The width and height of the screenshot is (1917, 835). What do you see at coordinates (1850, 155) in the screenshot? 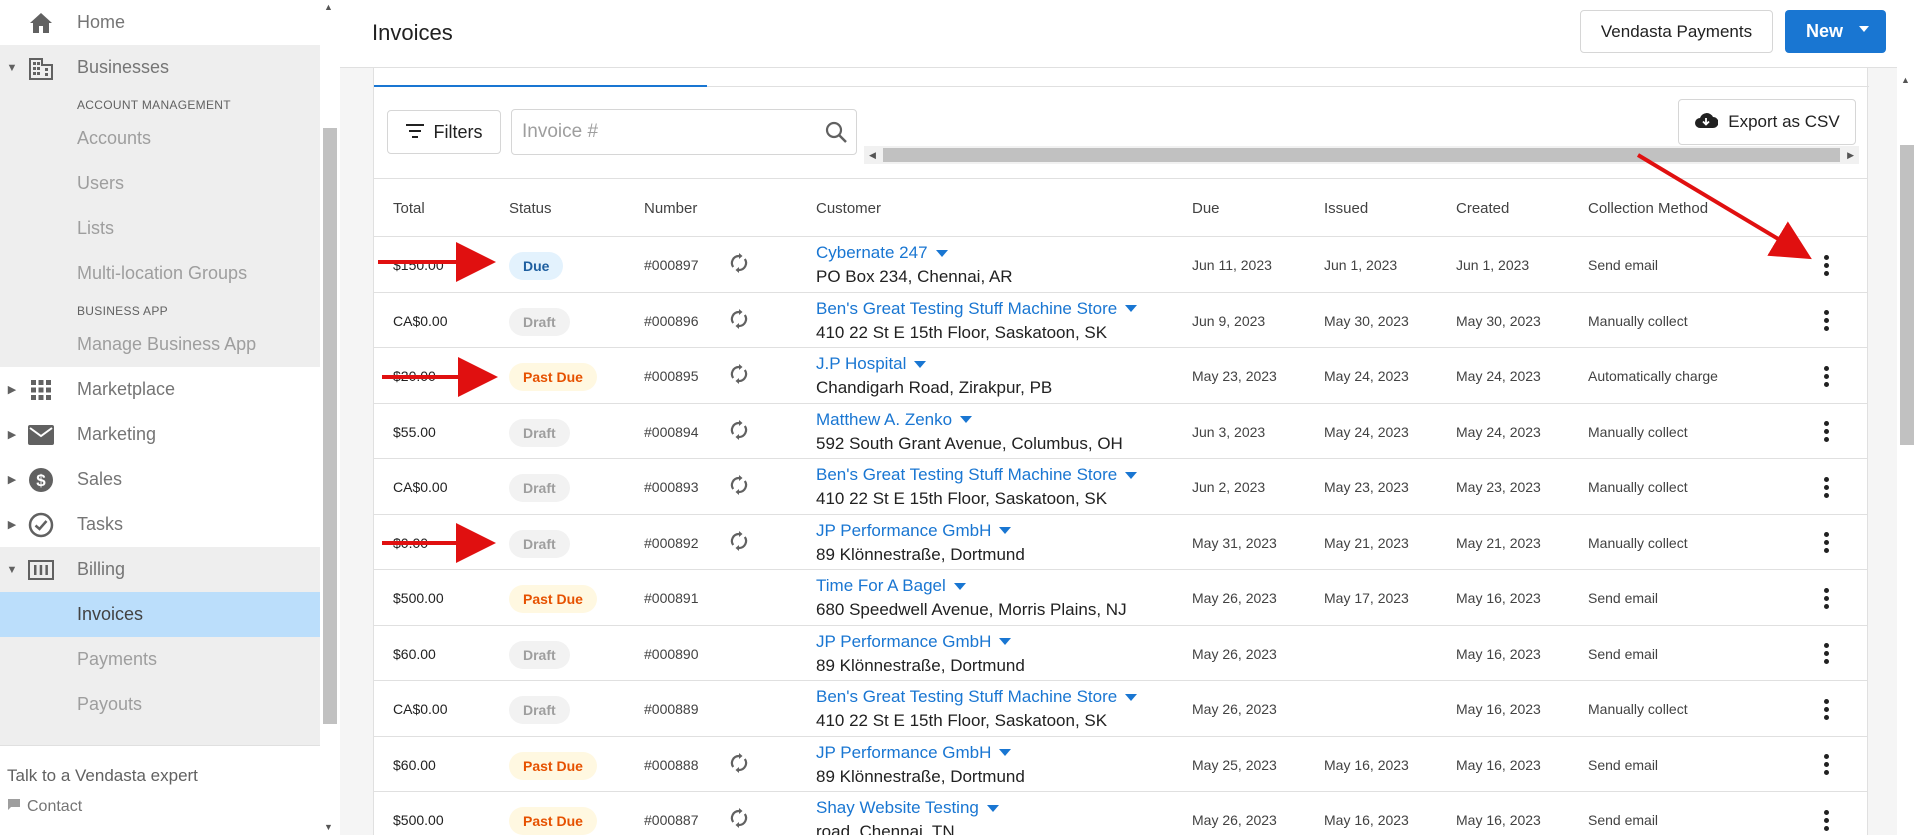
I see `scroll-right-icon: ▶` at bounding box center [1850, 155].